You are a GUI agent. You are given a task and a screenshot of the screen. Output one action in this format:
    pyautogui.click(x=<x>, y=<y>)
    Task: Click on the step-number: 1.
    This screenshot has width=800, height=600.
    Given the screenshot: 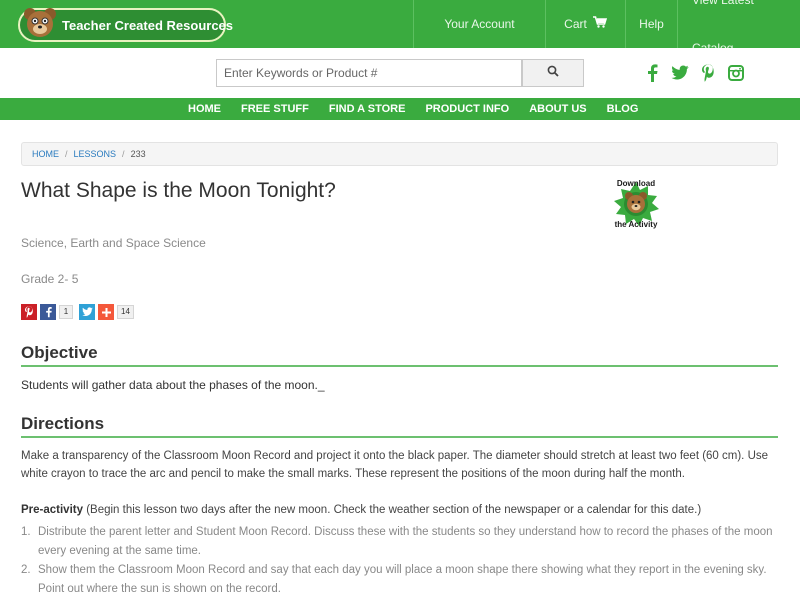 What is the action you would take?
    pyautogui.click(x=26, y=532)
    